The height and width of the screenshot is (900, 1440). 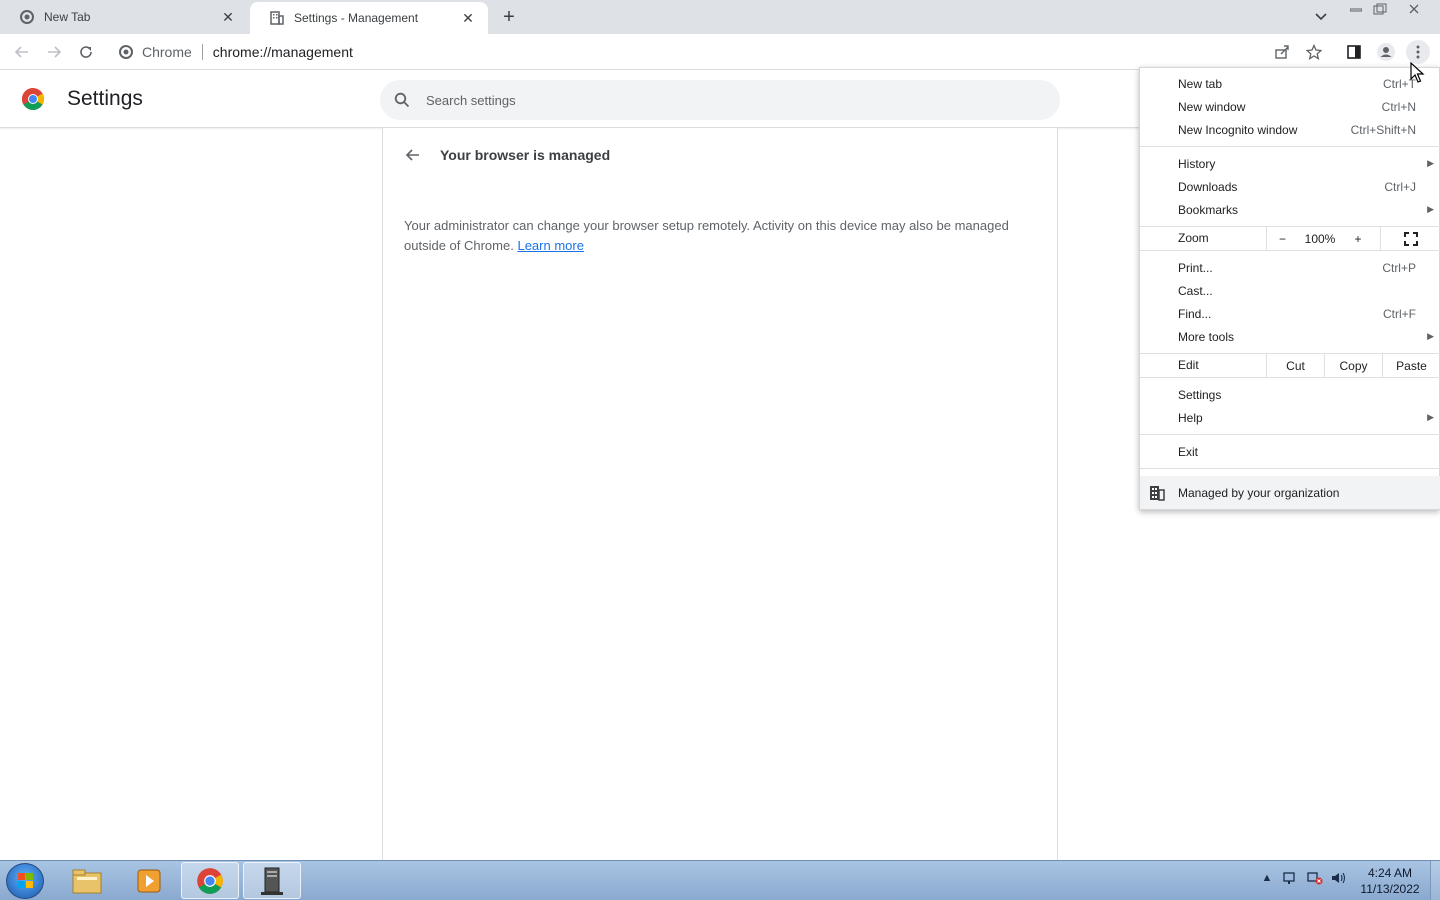 What do you see at coordinates (1358, 238) in the screenshot?
I see `zoom-in-button: +` at bounding box center [1358, 238].